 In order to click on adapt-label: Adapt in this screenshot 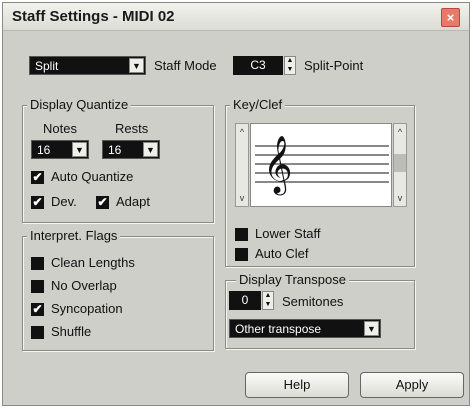, I will do `click(133, 201)`.